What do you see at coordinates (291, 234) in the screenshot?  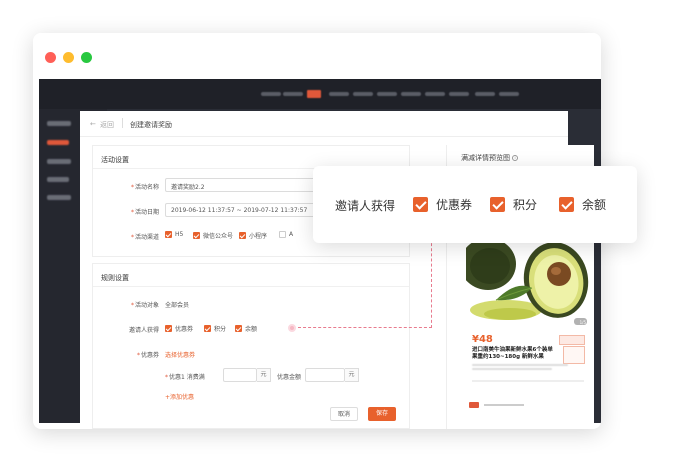 I see `checkbox-label: A` at bounding box center [291, 234].